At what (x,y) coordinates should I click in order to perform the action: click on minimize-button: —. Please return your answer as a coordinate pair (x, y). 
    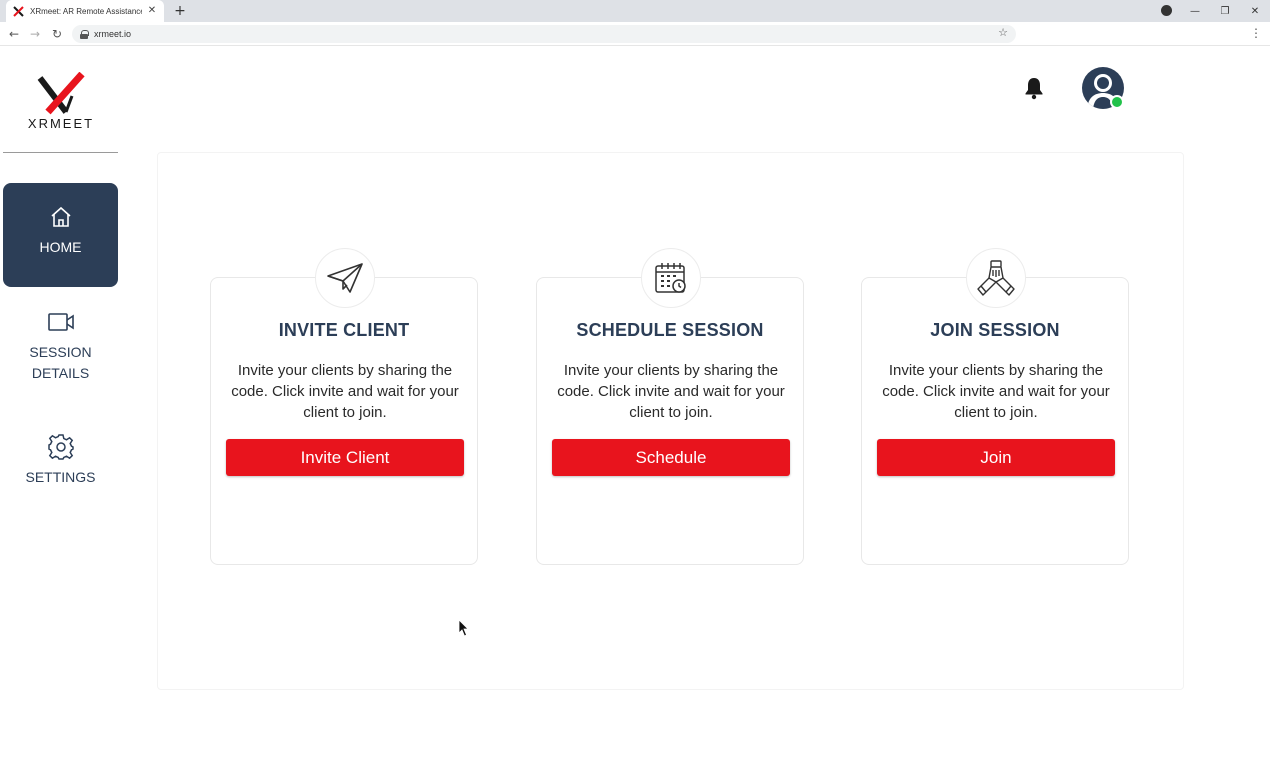
    Looking at the image, I should click on (1195, 11).